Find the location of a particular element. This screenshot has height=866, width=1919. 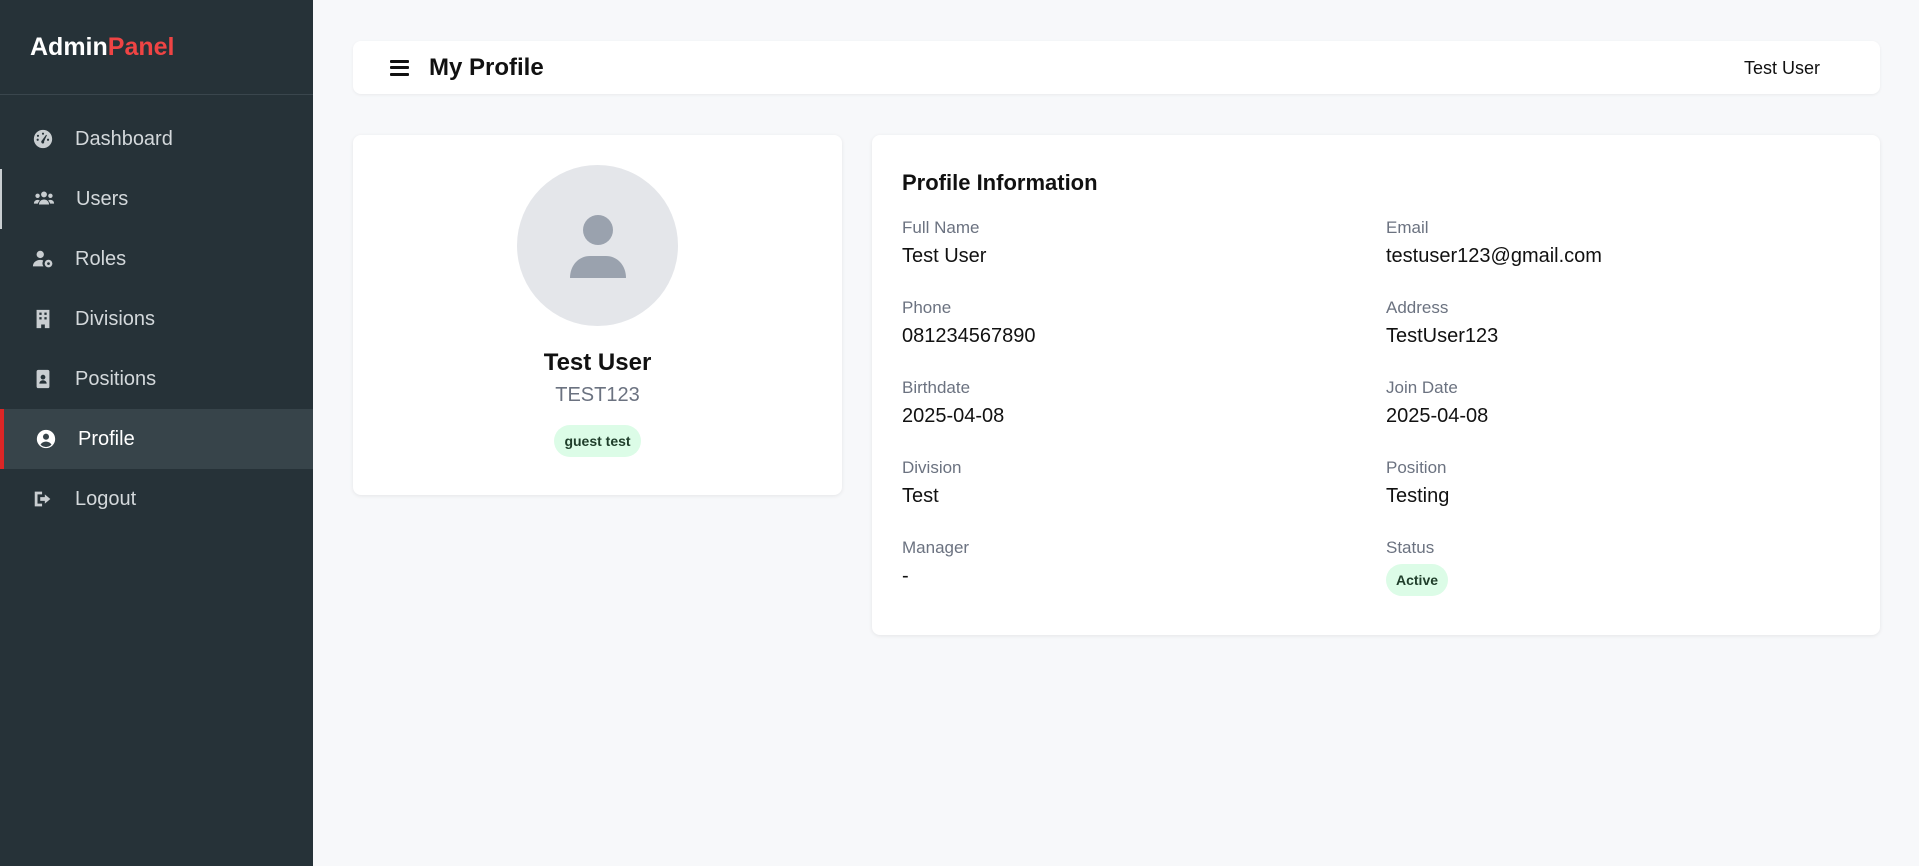

profile-card: Test User TEST123 guest test is located at coordinates (597, 315).